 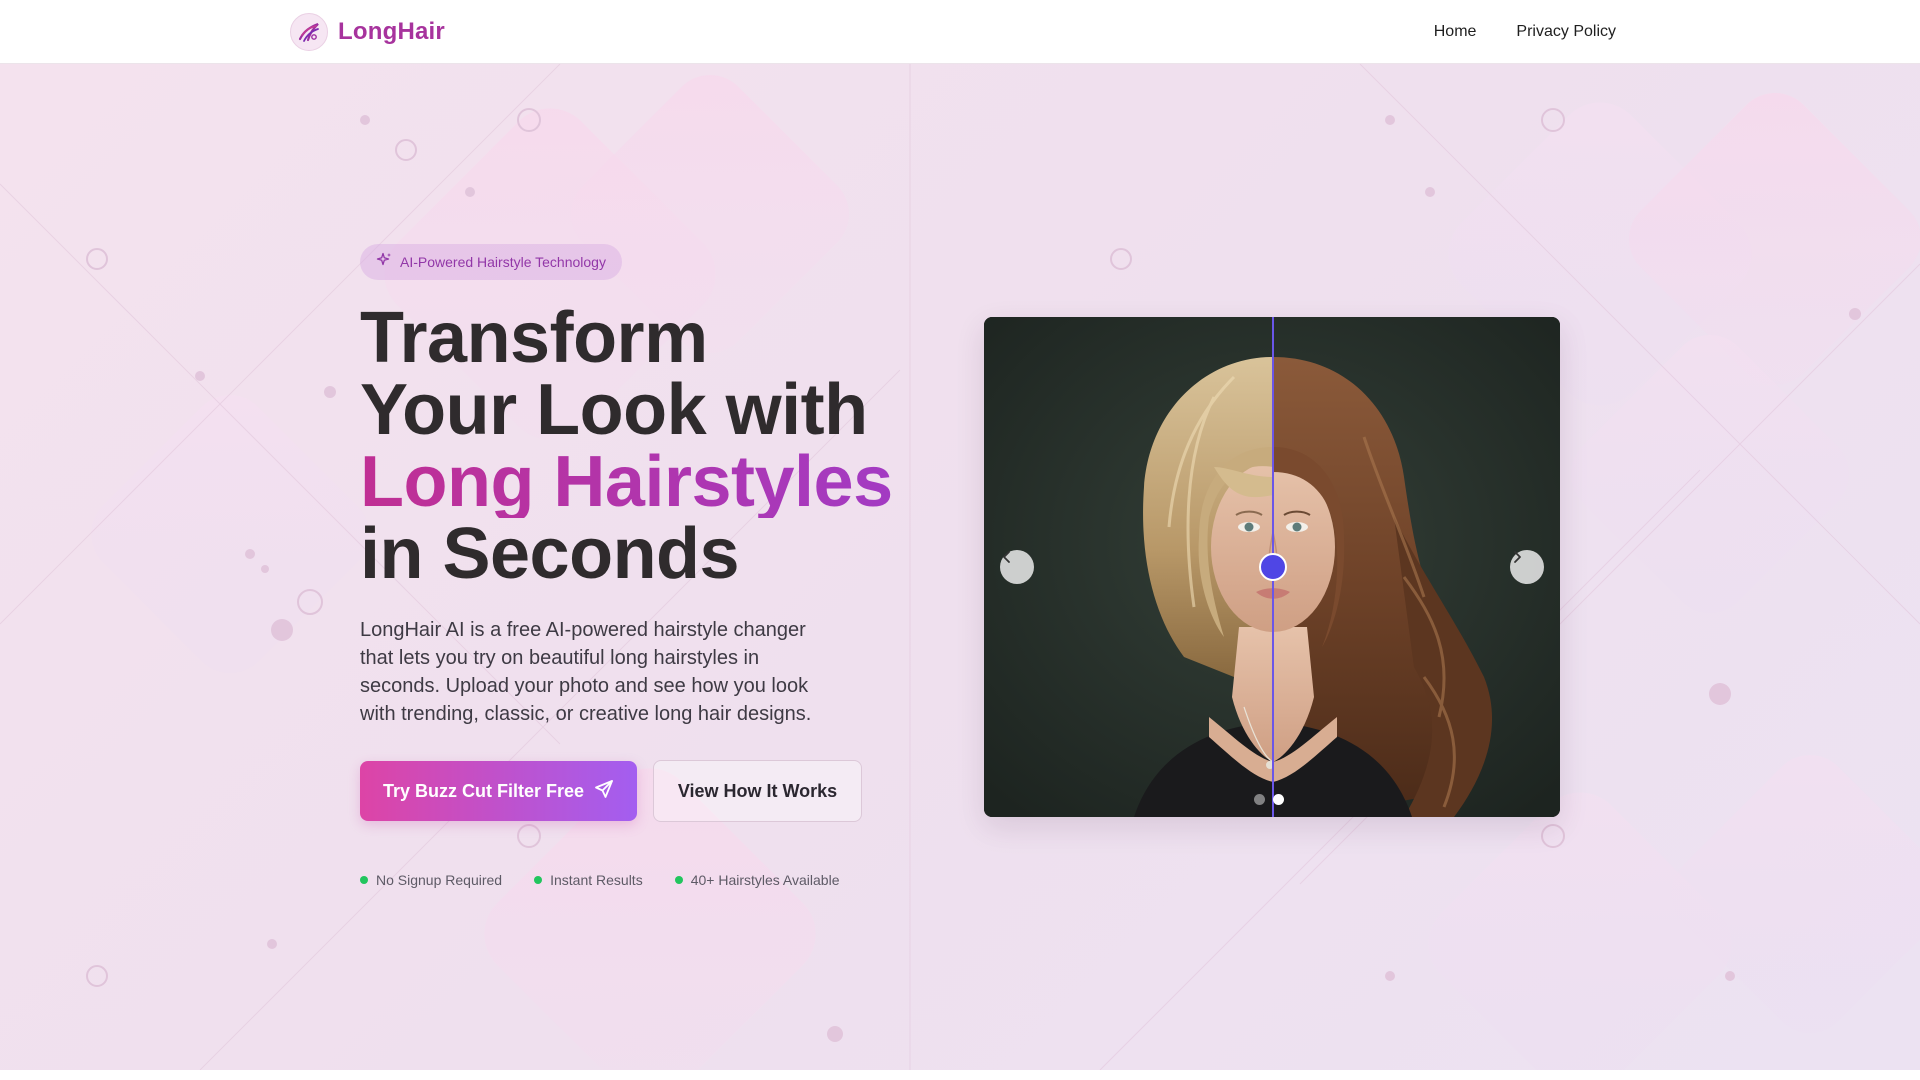 I want to click on feature-label: Instant Results, so click(x=596, y=880).